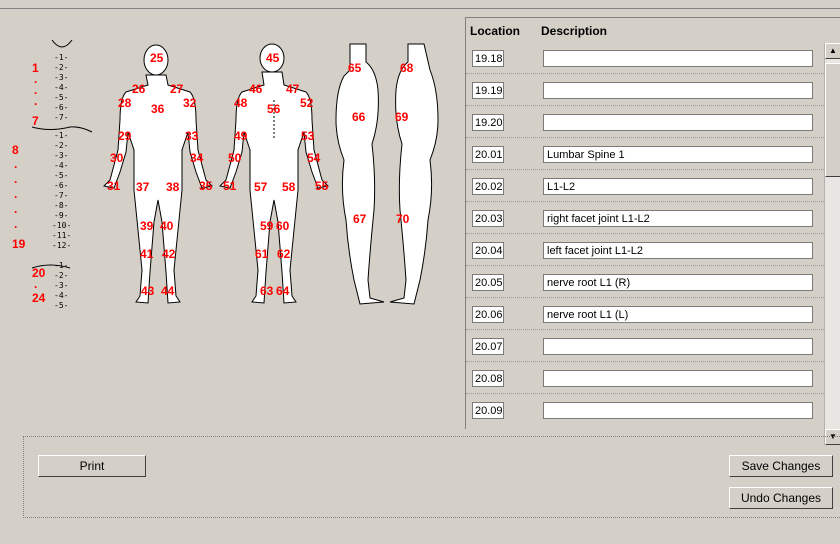 This screenshot has height=544, width=840. What do you see at coordinates (229, 186) in the screenshot?
I see `body-point-51: 51` at bounding box center [229, 186].